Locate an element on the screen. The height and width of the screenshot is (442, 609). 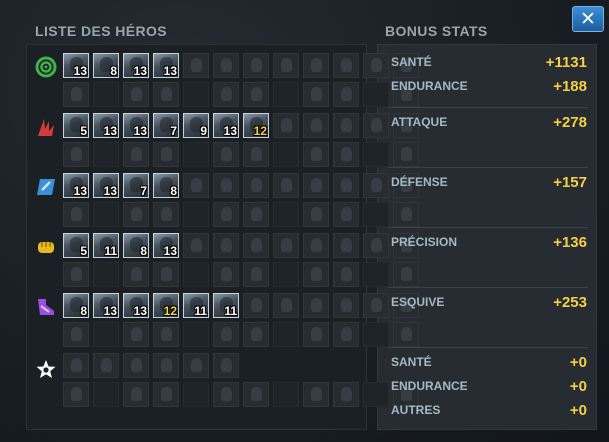
hero-portrait-mystic: 12 is located at coordinates (256, 125).